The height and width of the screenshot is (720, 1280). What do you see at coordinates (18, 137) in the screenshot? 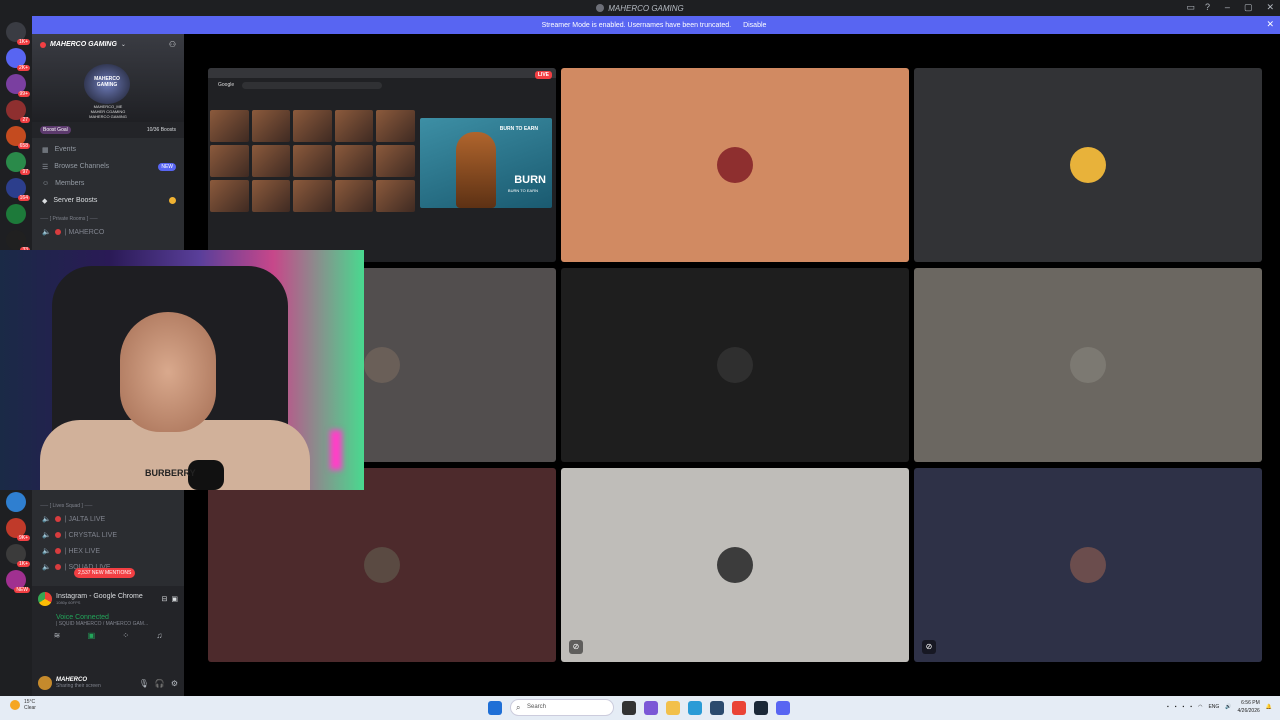
I see `server-icon: 658` at bounding box center [18, 137].